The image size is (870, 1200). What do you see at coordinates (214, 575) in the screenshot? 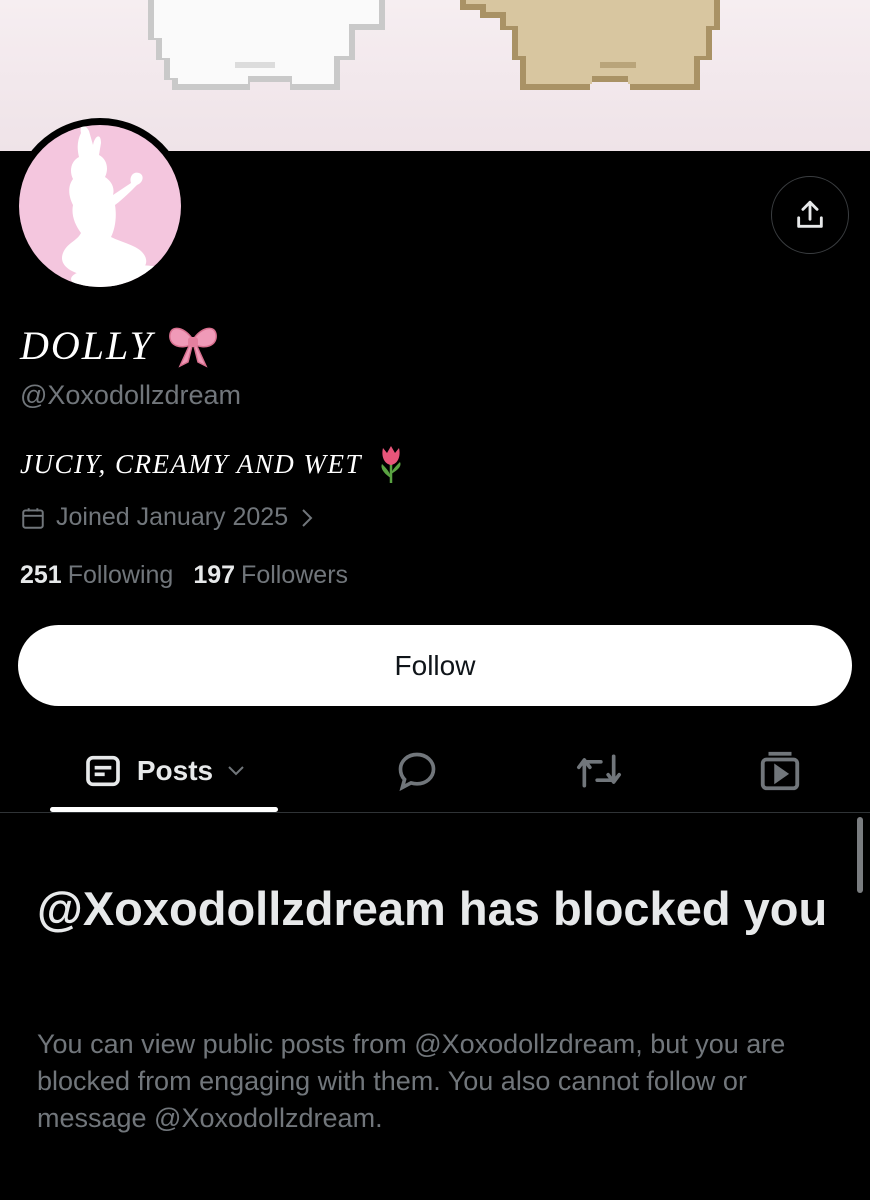
I see `followers-count: 197` at bounding box center [214, 575].